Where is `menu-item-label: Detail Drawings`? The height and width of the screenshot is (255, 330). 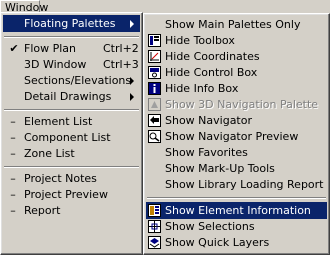 menu-item-label: Detail Drawings is located at coordinates (68, 96).